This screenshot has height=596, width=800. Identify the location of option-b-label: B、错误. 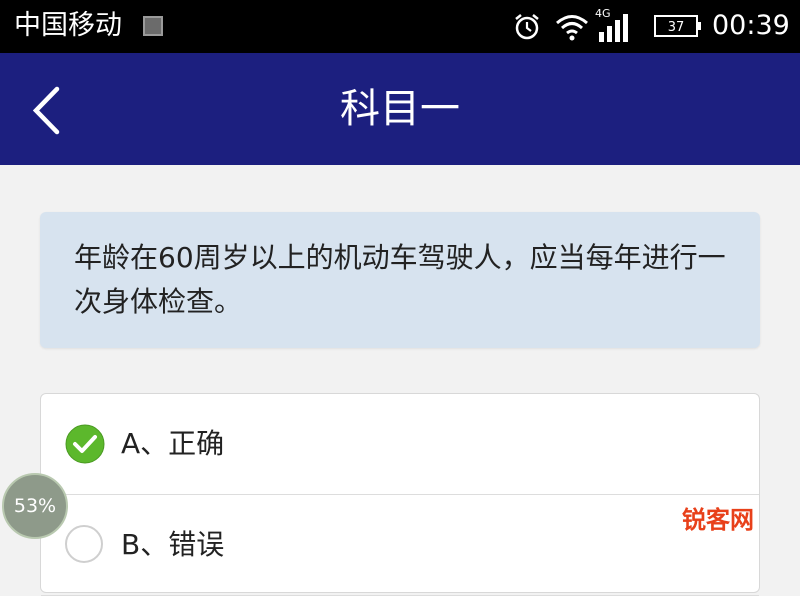
(173, 544).